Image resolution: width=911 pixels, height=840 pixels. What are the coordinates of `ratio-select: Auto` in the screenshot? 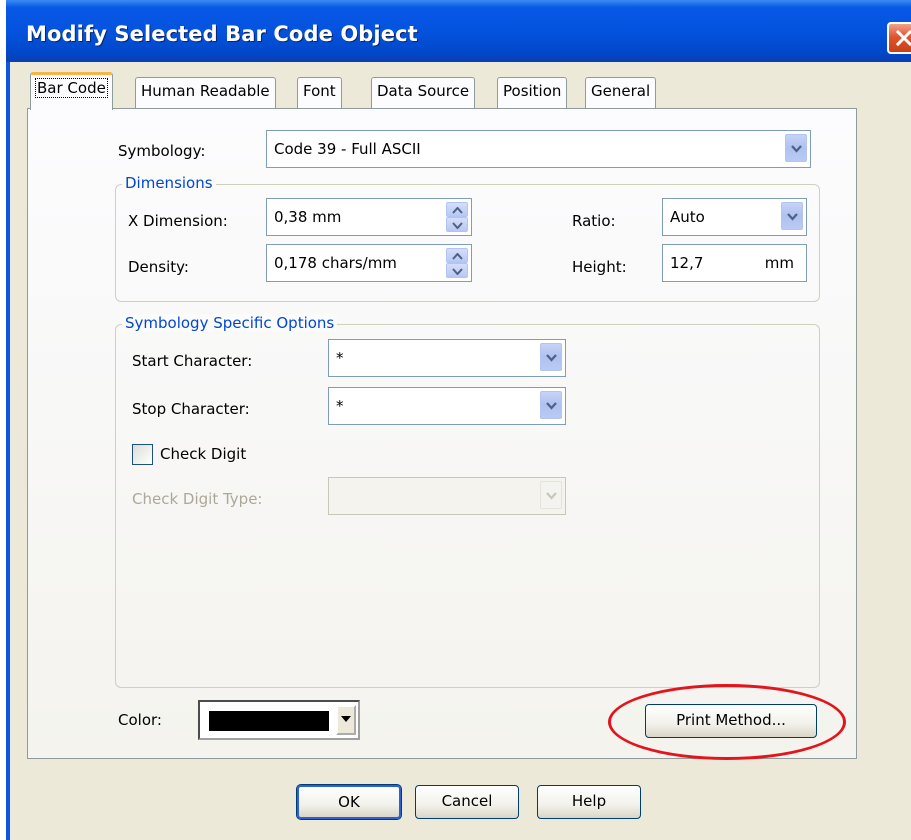 It's located at (734, 217).